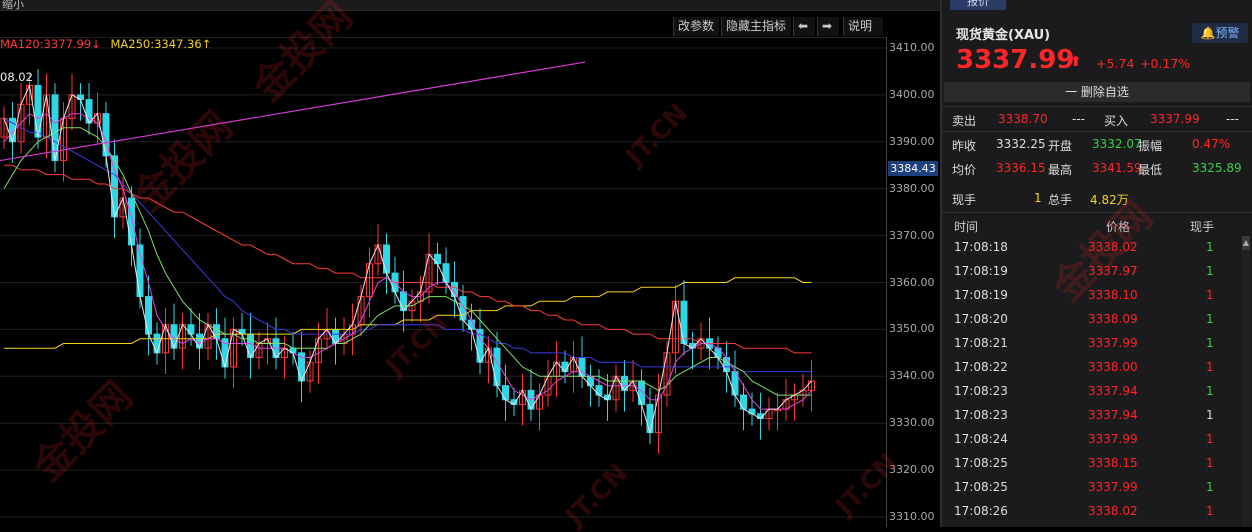 This screenshot has height=532, width=1252. What do you see at coordinates (912, 376) in the screenshot?
I see `axis-tick-label: 3340.00` at bounding box center [912, 376].